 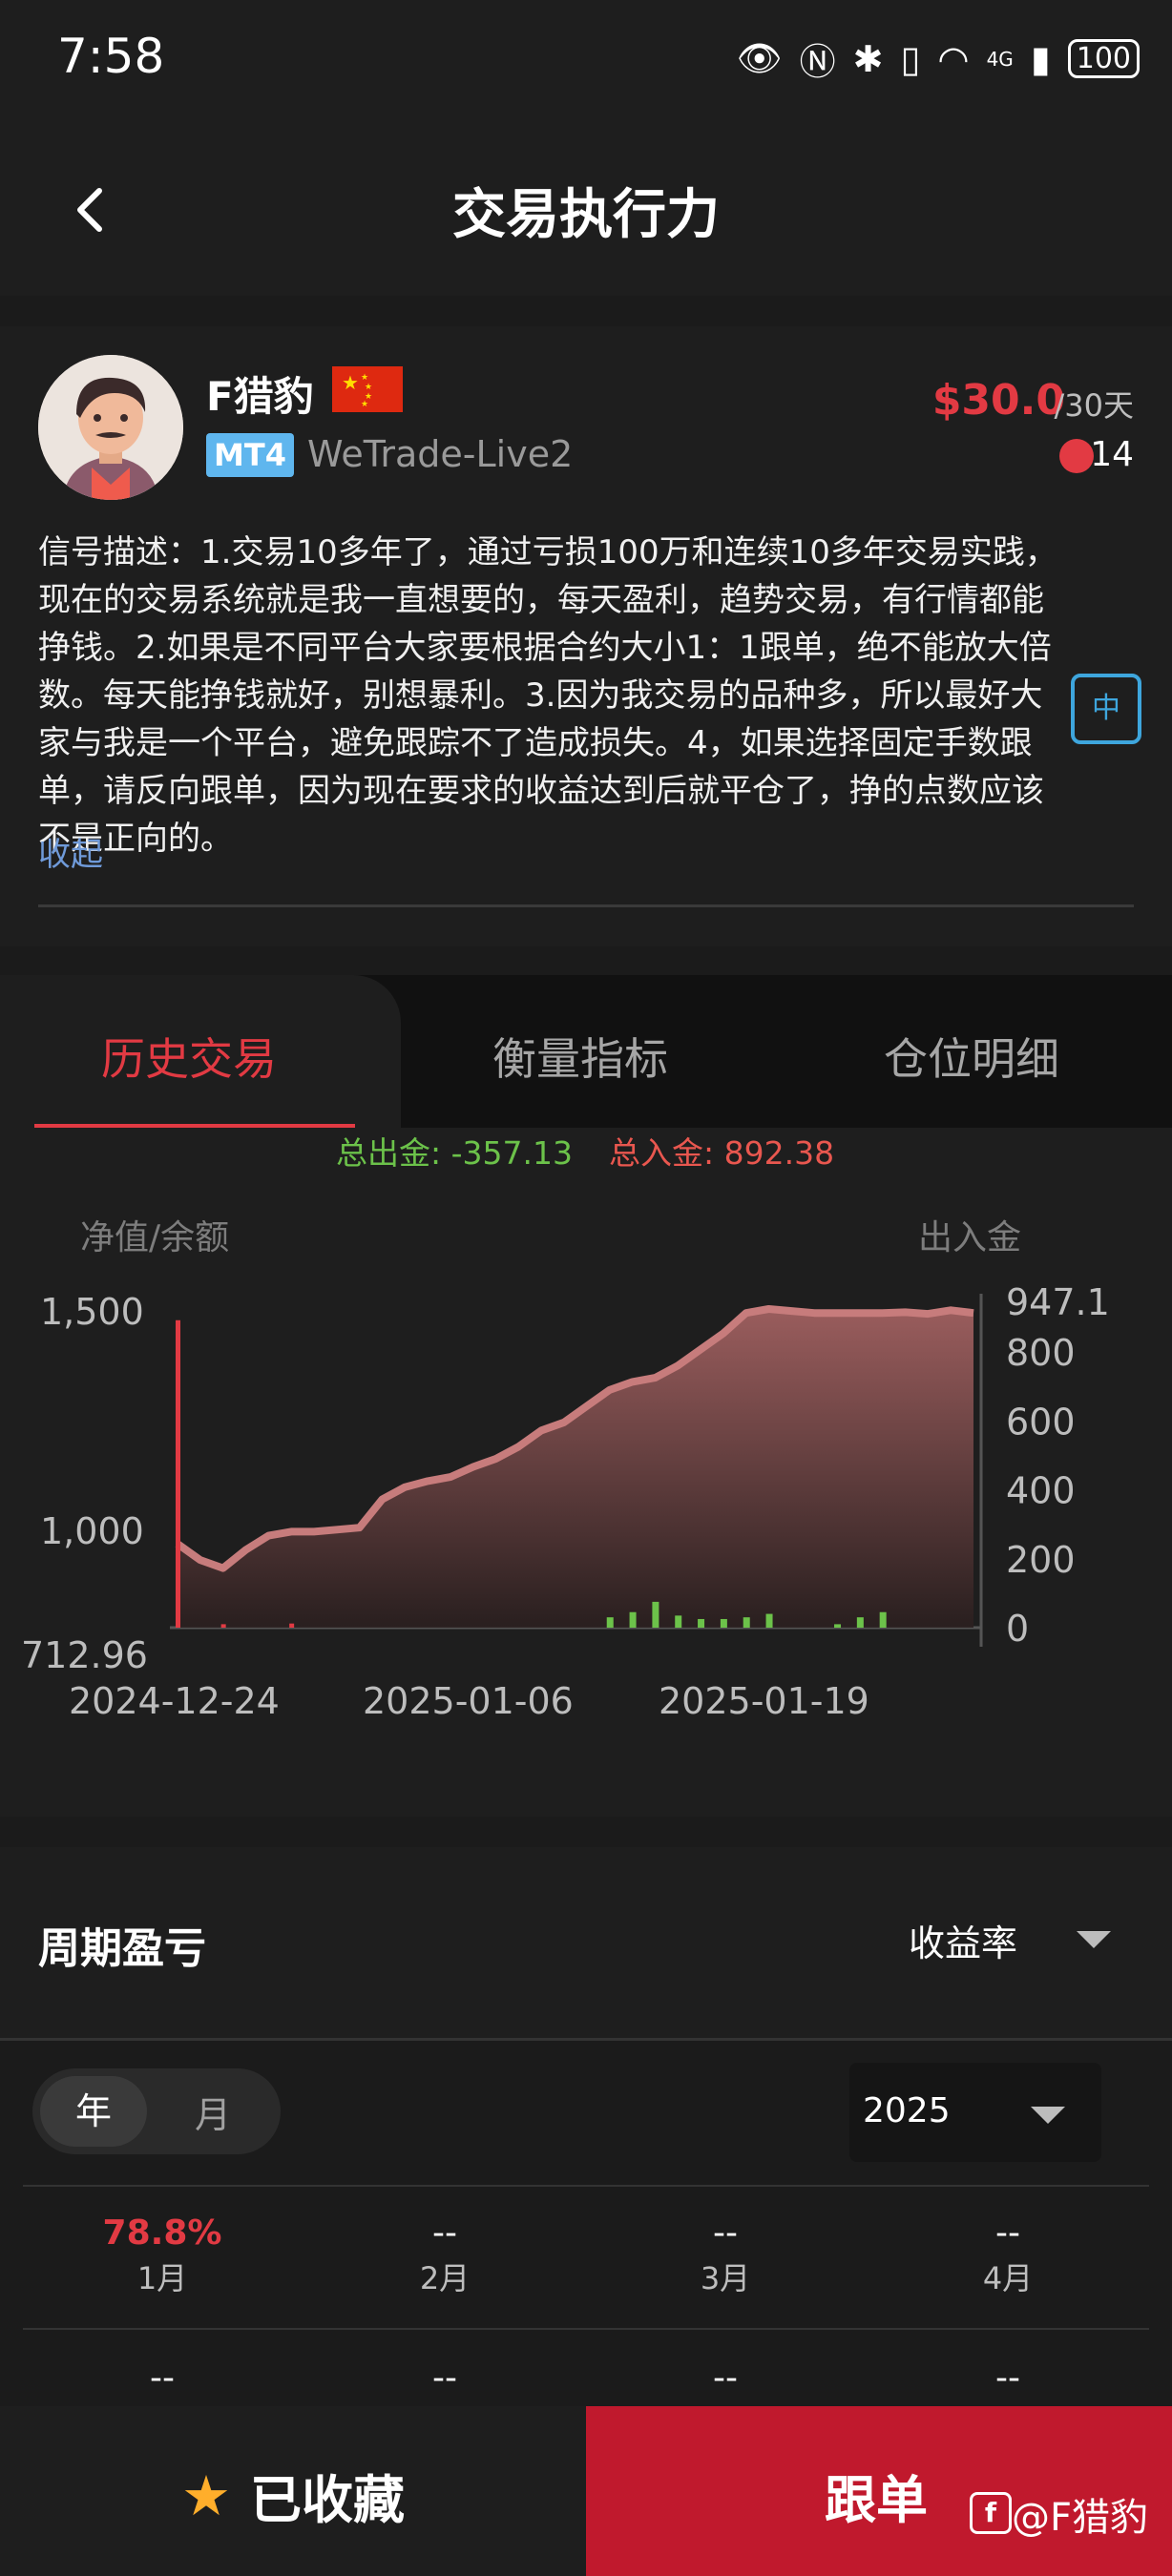 What do you see at coordinates (1076, 456) in the screenshot?
I see `fire-icon` at bounding box center [1076, 456].